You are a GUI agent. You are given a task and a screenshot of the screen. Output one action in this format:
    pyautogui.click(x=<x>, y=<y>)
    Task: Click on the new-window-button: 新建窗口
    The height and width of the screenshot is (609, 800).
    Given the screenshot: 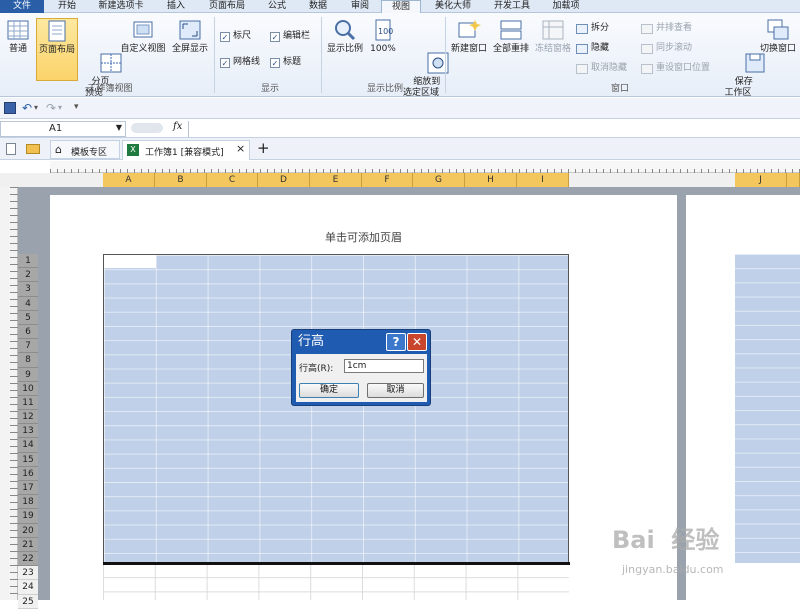 What is the action you would take?
    pyautogui.click(x=469, y=43)
    